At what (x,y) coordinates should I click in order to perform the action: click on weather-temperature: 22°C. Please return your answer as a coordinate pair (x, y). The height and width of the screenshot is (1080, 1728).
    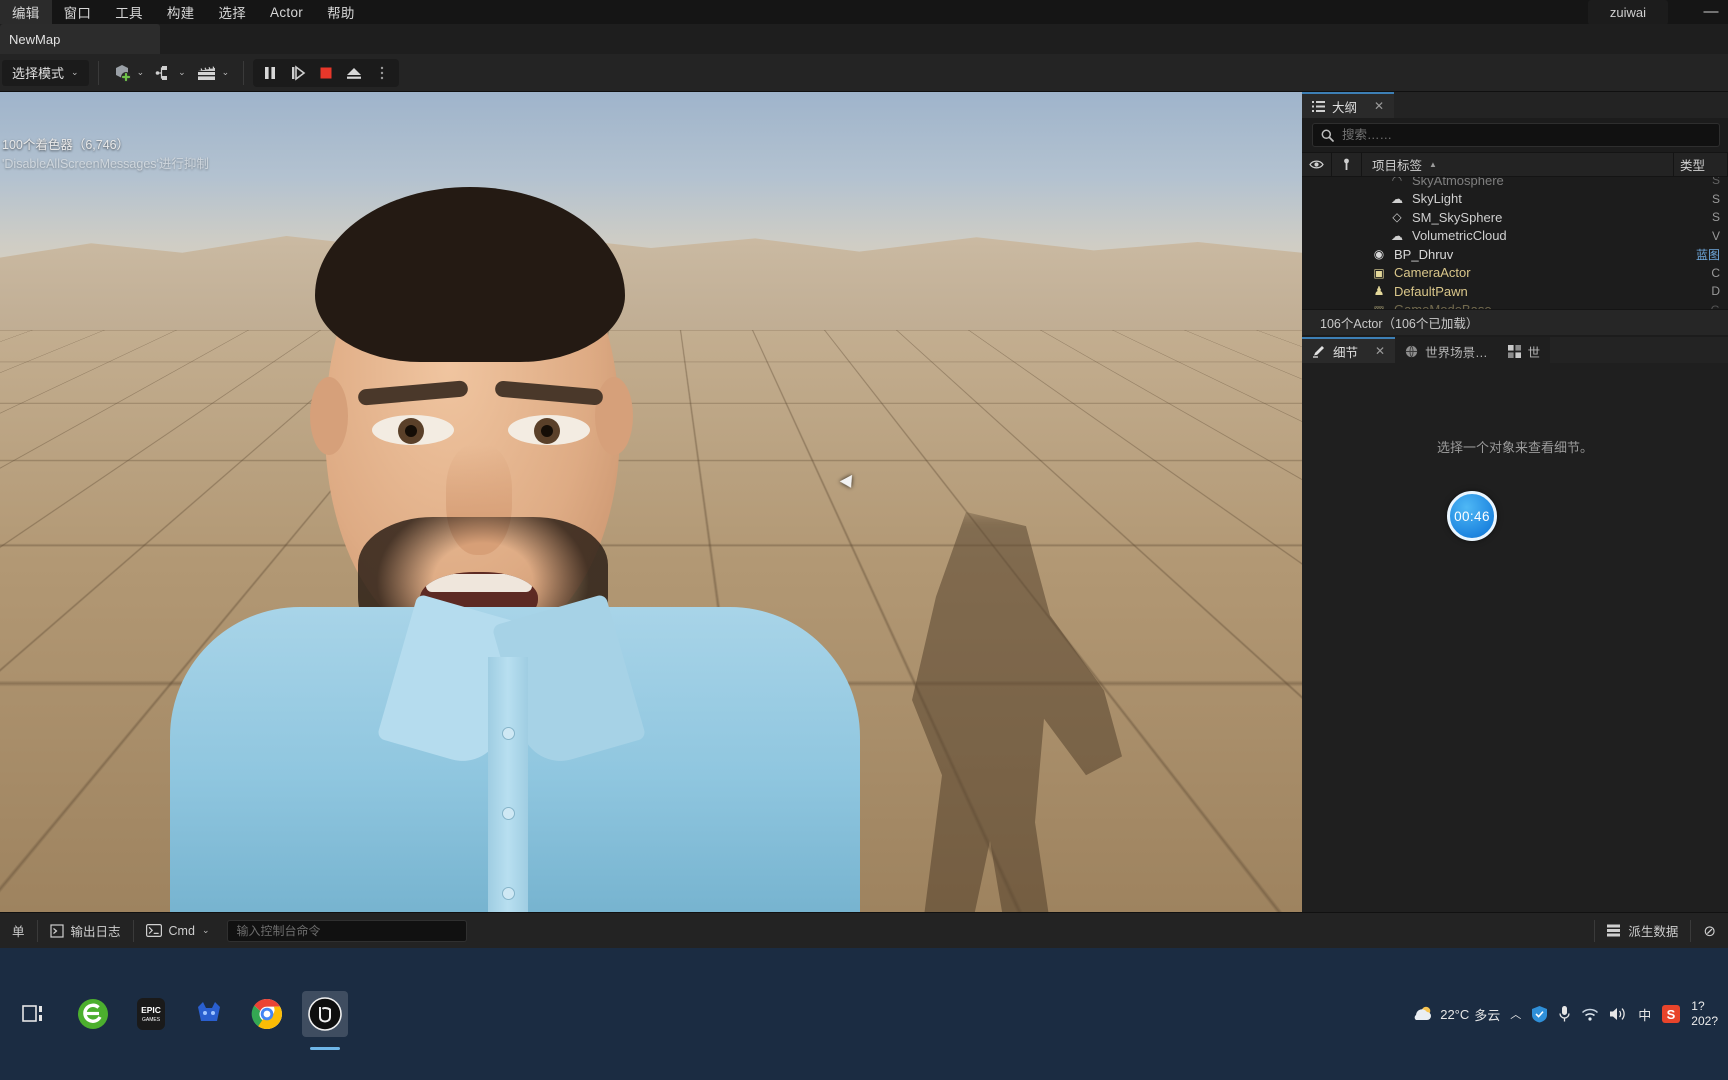
    Looking at the image, I should click on (1455, 1014).